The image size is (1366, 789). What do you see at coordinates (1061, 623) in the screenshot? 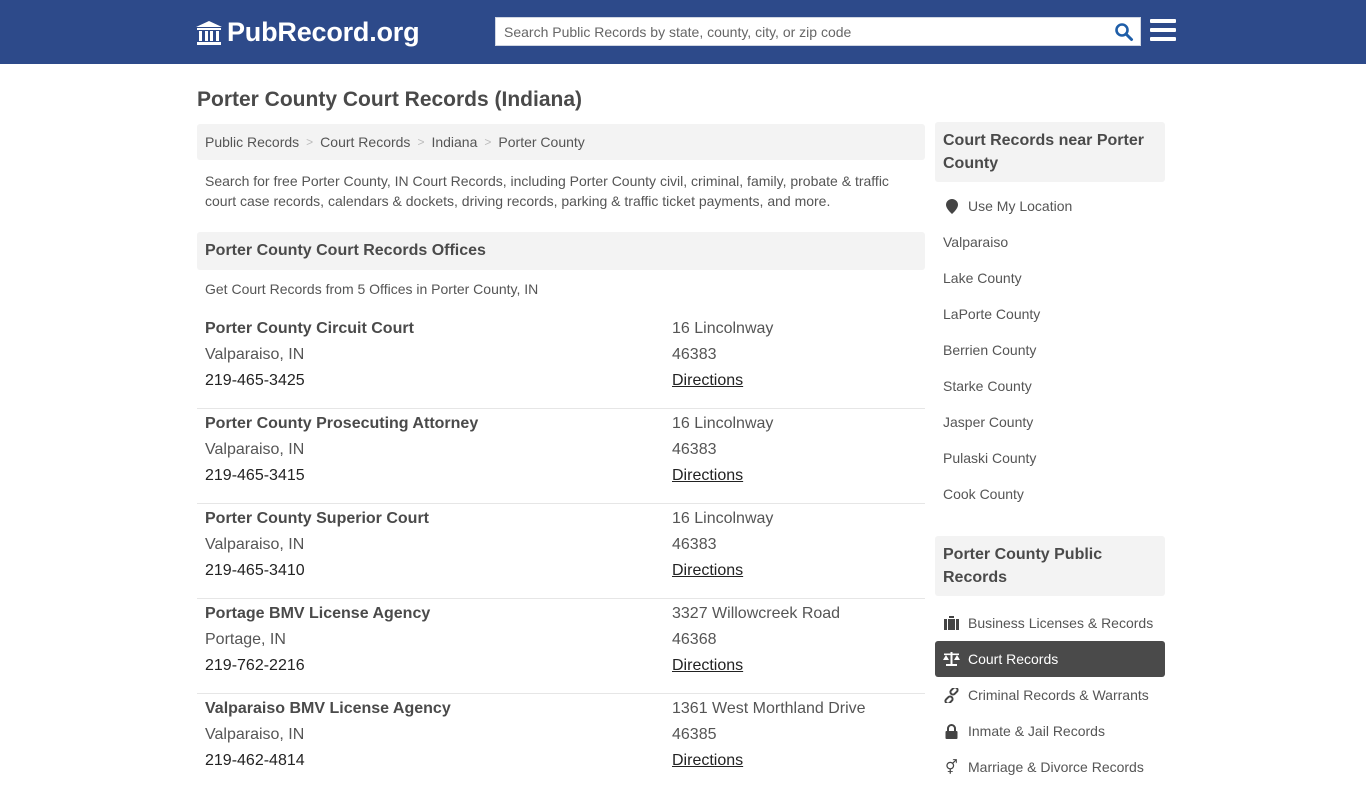
I see `sidebar-item-label: Business Licenses & Records` at bounding box center [1061, 623].